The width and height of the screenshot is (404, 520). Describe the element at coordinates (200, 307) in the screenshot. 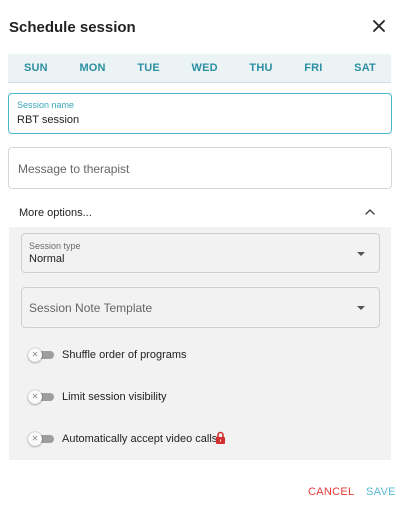

I see `session-note-template-select: Session Note Template` at that location.